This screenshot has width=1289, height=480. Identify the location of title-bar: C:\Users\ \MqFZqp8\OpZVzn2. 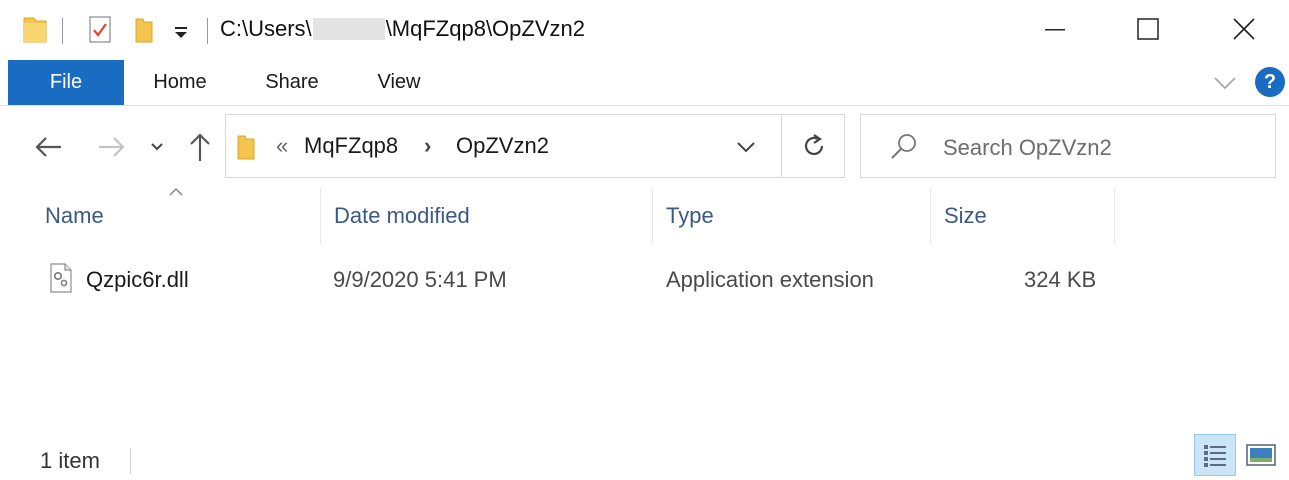
(644, 30).